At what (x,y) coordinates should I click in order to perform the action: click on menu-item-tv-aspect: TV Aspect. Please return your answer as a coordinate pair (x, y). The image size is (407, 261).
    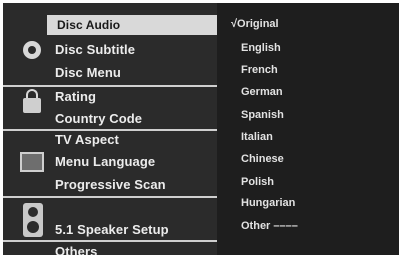
    Looking at the image, I should click on (87, 140).